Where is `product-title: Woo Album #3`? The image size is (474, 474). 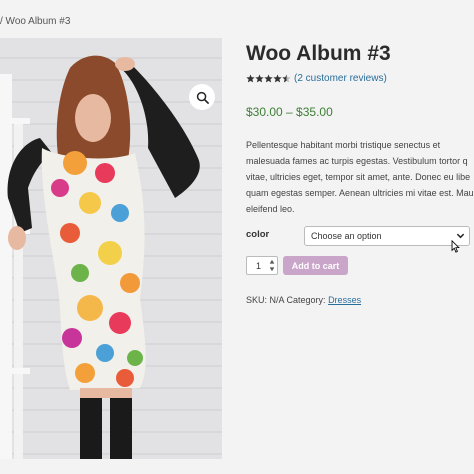
product-title: Woo Album #3 is located at coordinates (318, 53).